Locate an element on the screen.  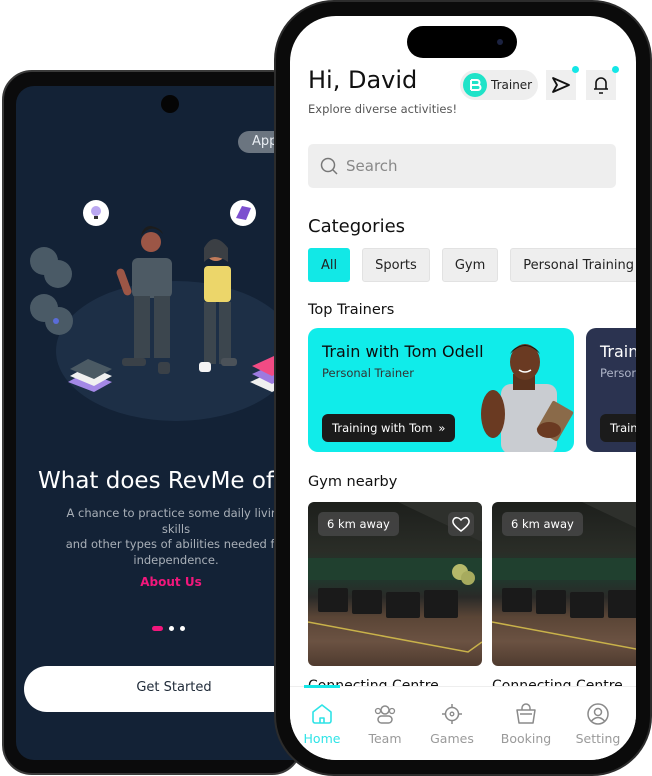
bubble is located at coordinates (58, 274).